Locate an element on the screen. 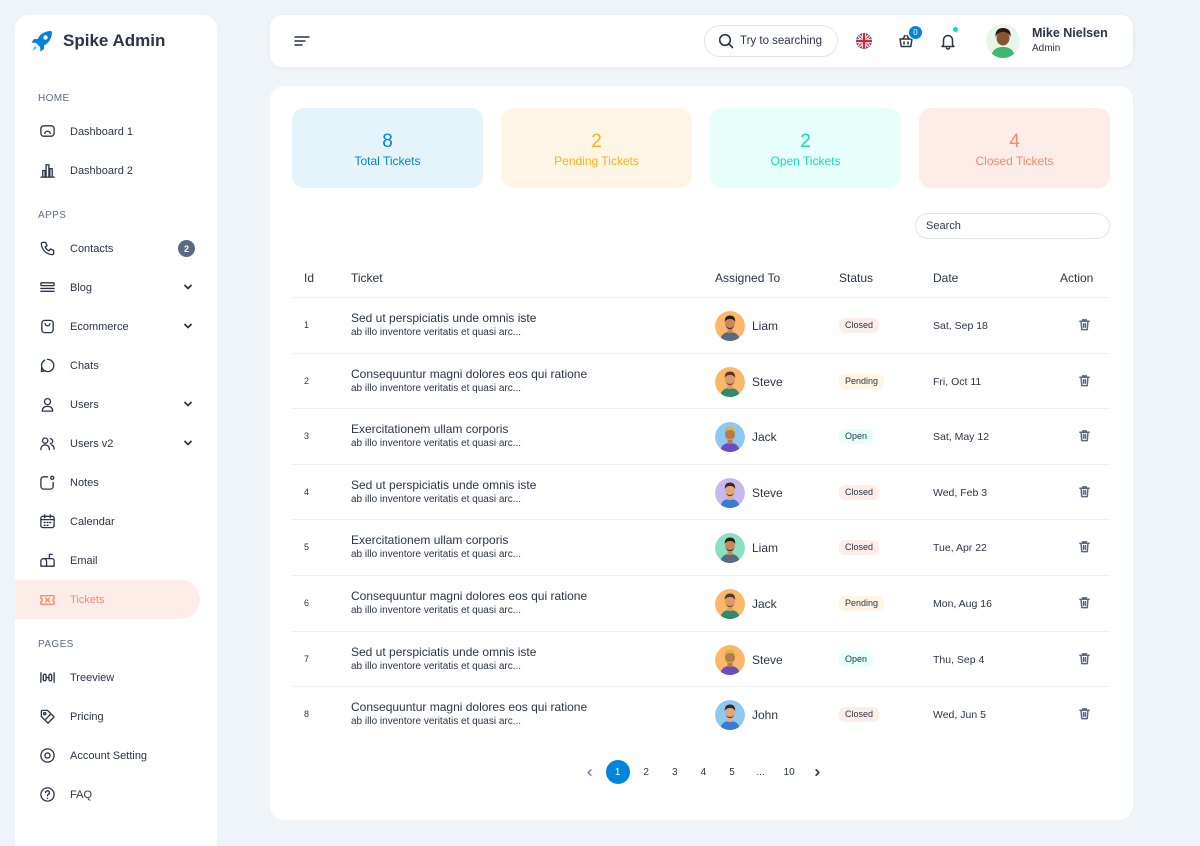  sidebar-item-notes: Notes is located at coordinates (116, 482).